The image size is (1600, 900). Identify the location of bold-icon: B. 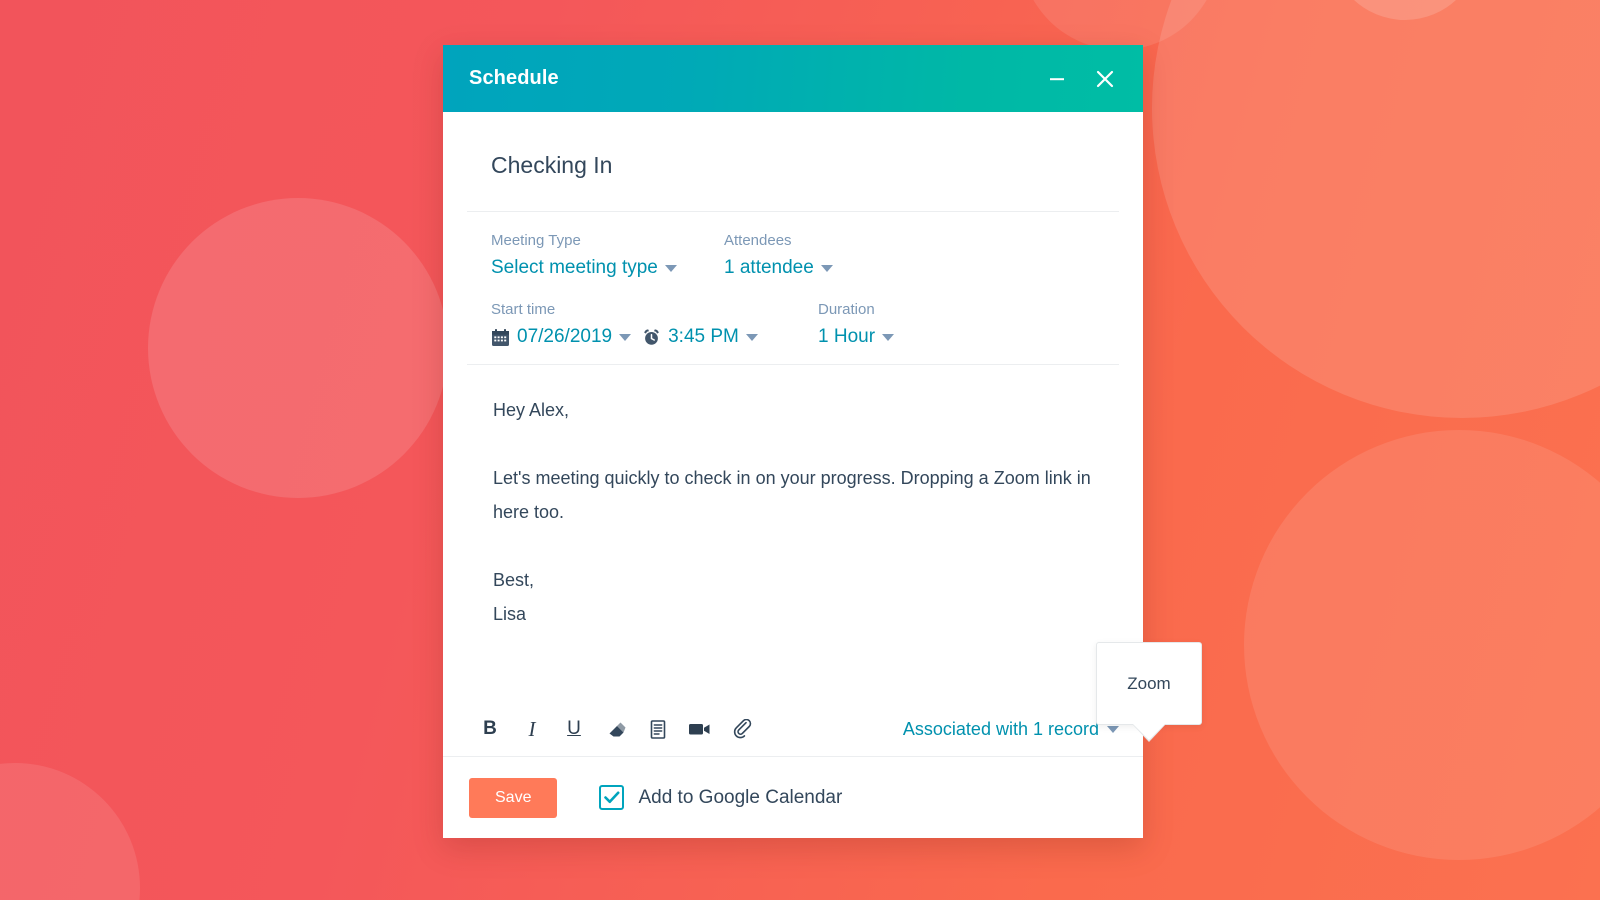
(490, 729).